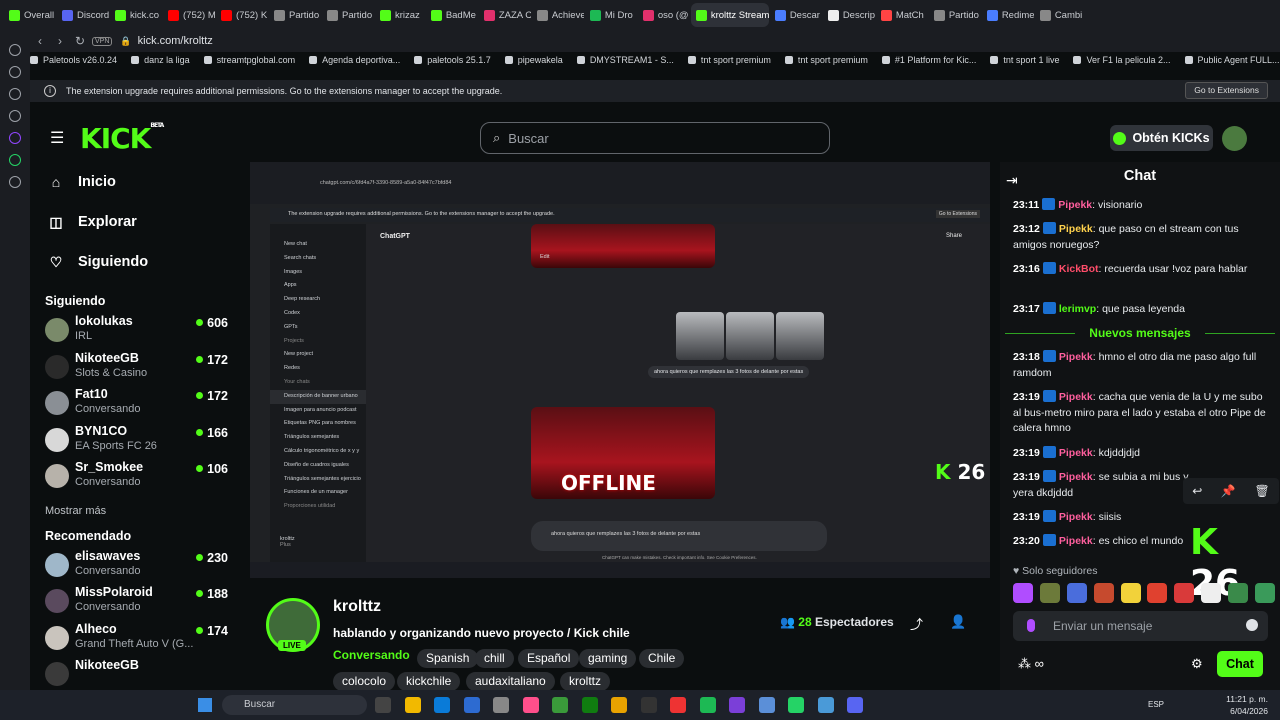 The width and height of the screenshot is (1280, 720). What do you see at coordinates (57, 138) in the screenshot?
I see `menu-icon: ☰` at bounding box center [57, 138].